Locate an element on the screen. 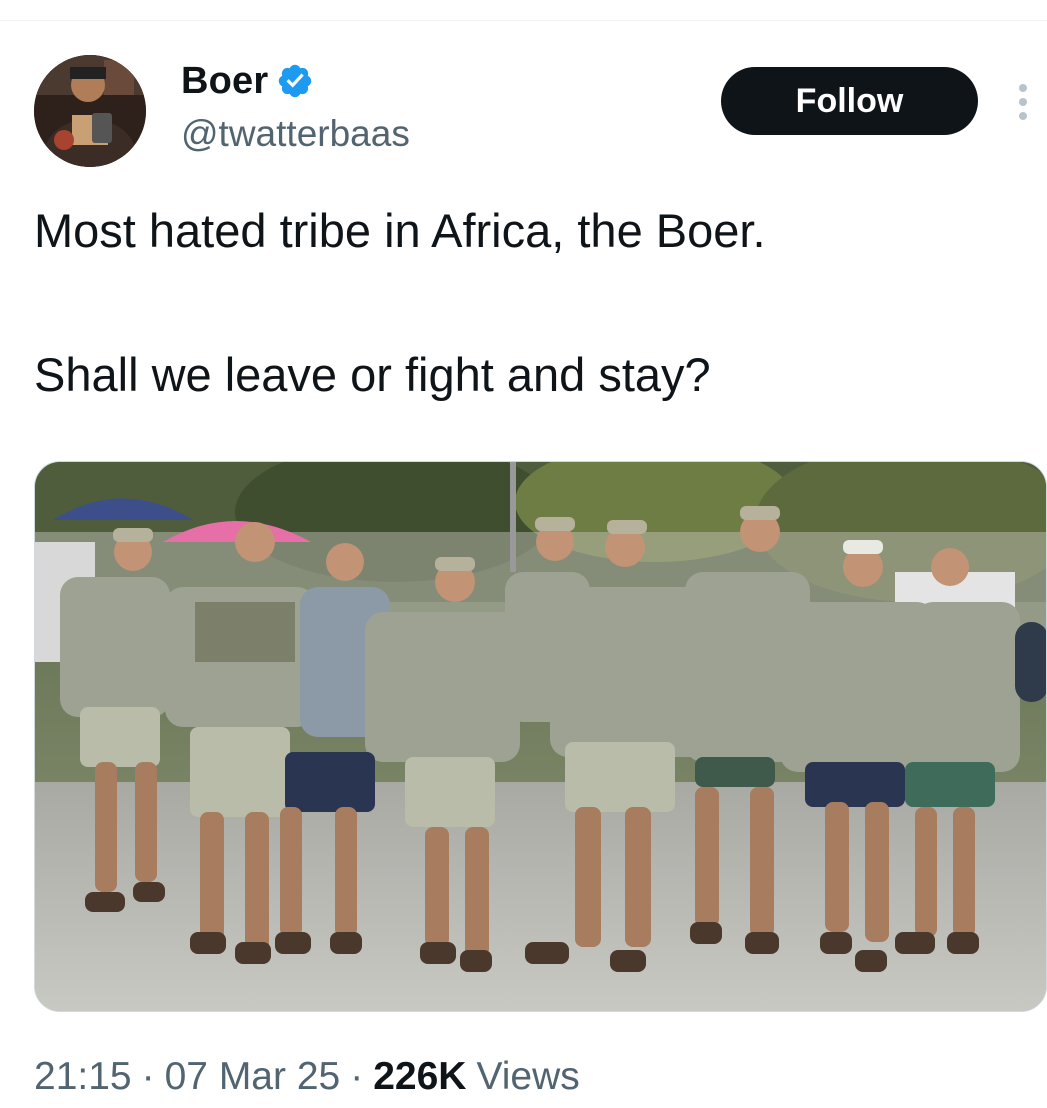  more-vertical-icon is located at coordinates (1023, 102).